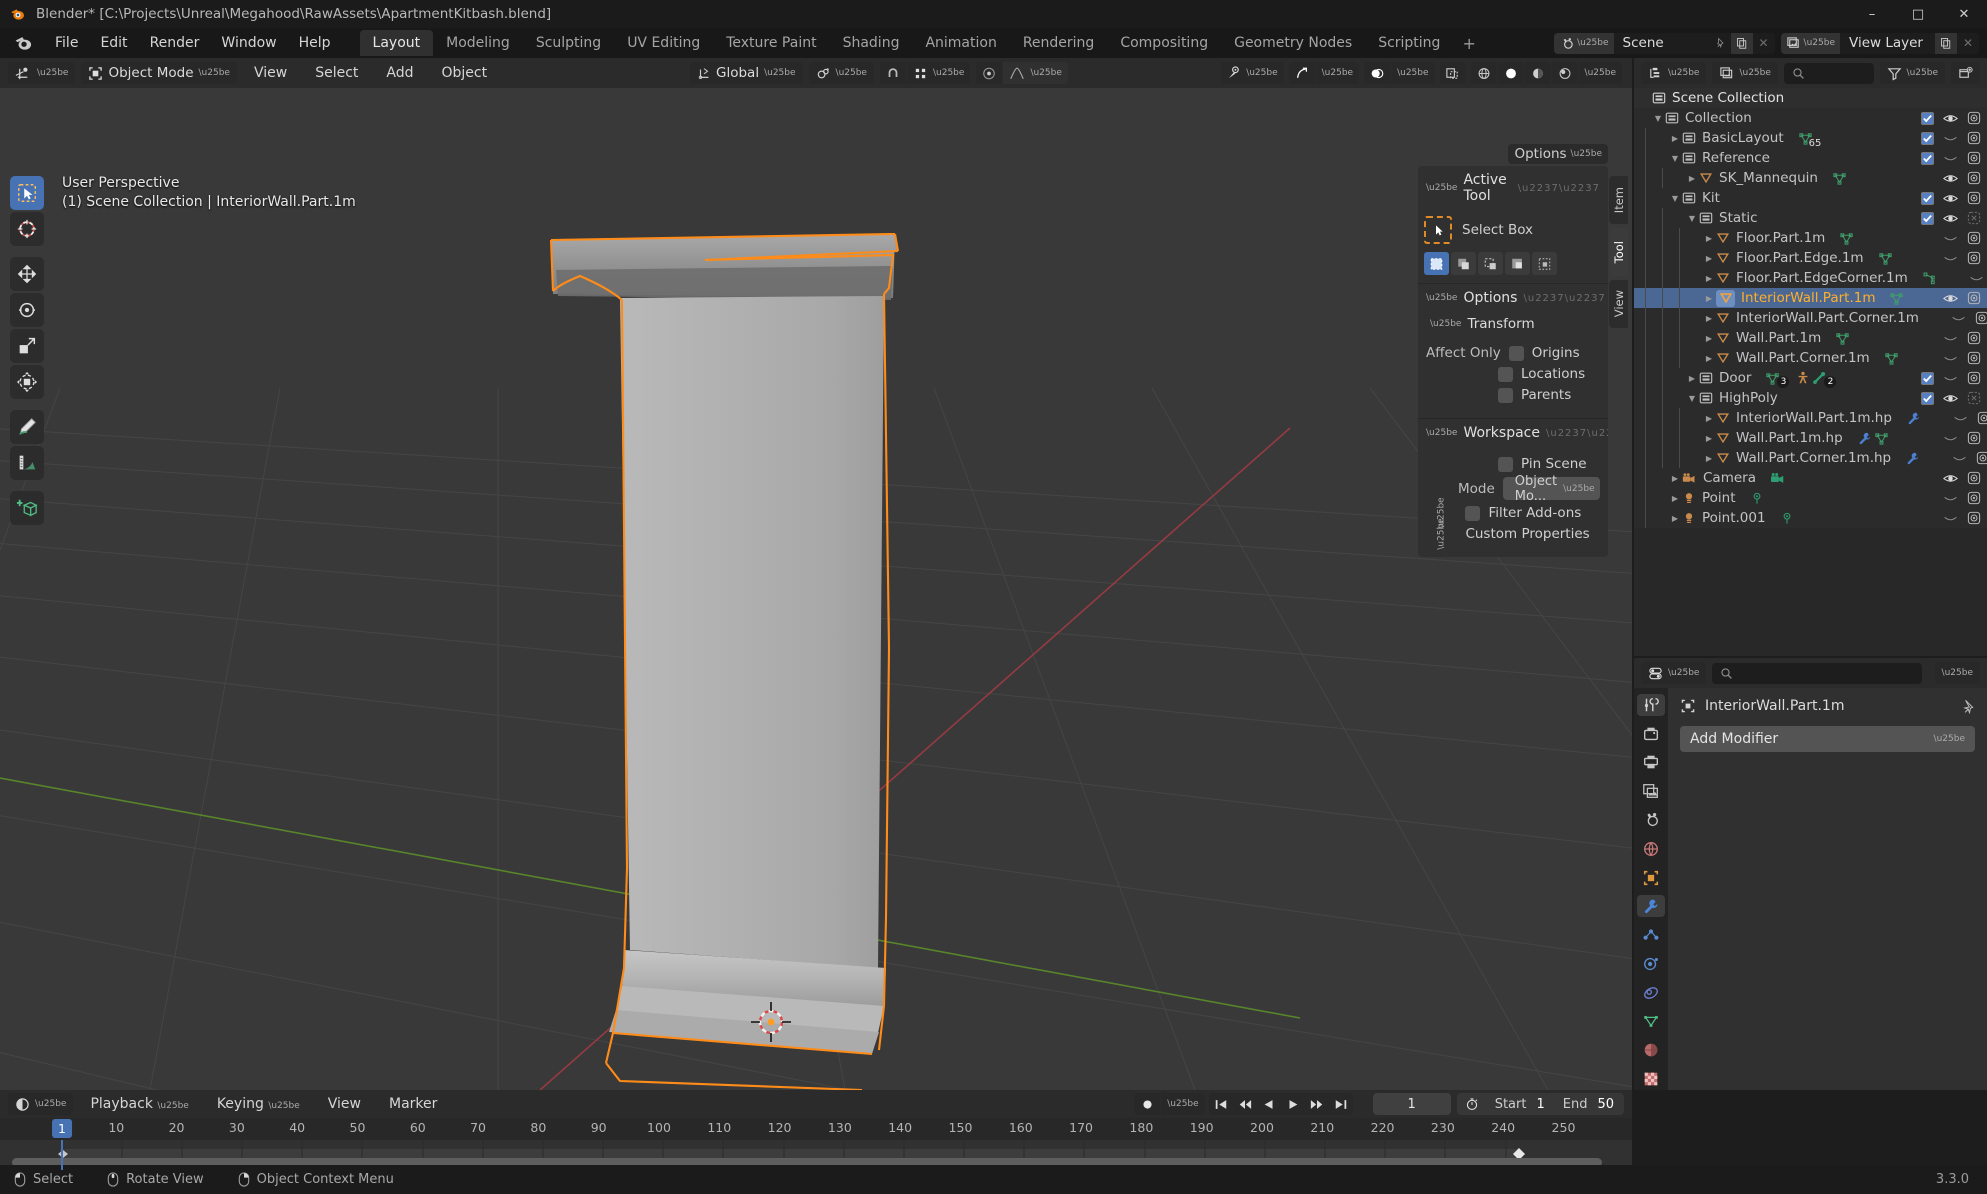  I want to click on ptab-view-layer, so click(1651, 791).